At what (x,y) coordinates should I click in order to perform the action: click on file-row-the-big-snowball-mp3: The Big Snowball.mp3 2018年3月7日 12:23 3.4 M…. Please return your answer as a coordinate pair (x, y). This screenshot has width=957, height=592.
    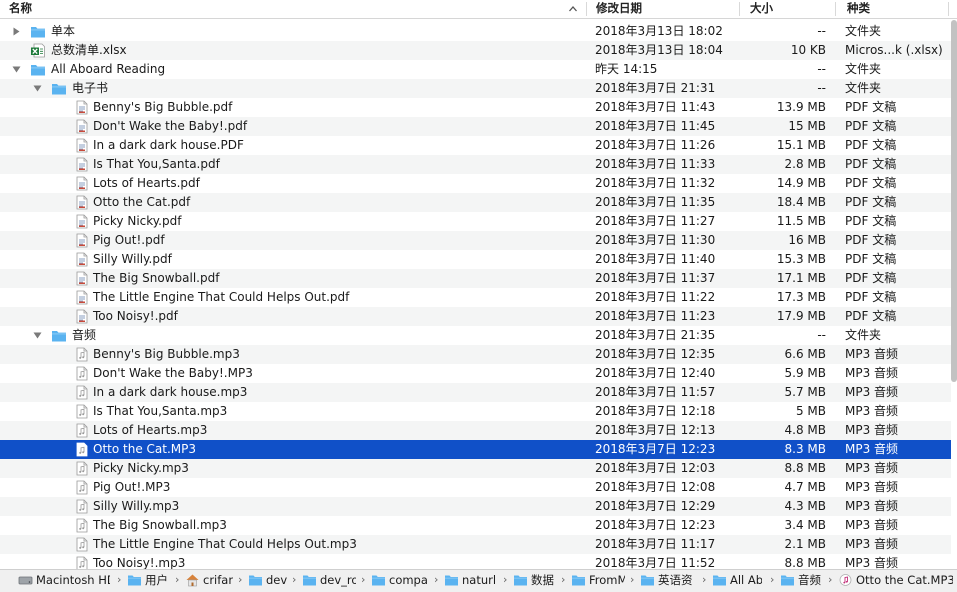
    Looking at the image, I should click on (475, 525).